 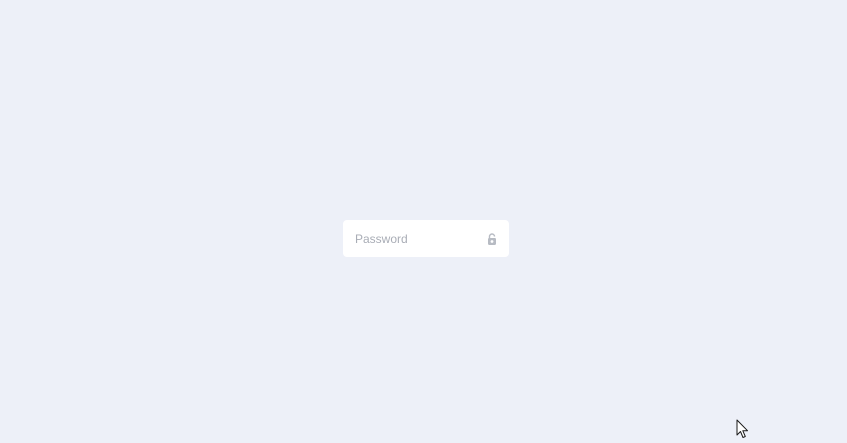 What do you see at coordinates (742, 428) in the screenshot?
I see `arrow-cursor-icon` at bounding box center [742, 428].